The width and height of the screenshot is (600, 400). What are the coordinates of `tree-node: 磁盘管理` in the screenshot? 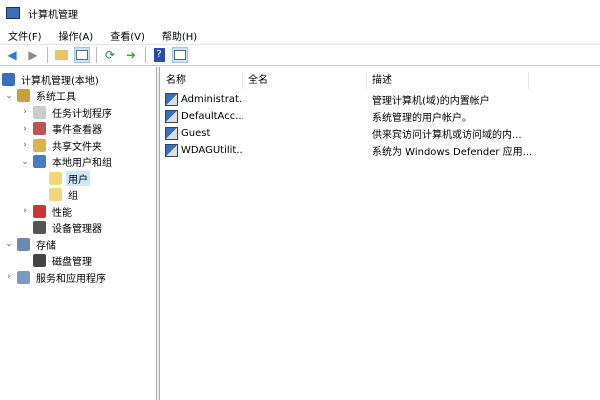 It's located at (57, 261).